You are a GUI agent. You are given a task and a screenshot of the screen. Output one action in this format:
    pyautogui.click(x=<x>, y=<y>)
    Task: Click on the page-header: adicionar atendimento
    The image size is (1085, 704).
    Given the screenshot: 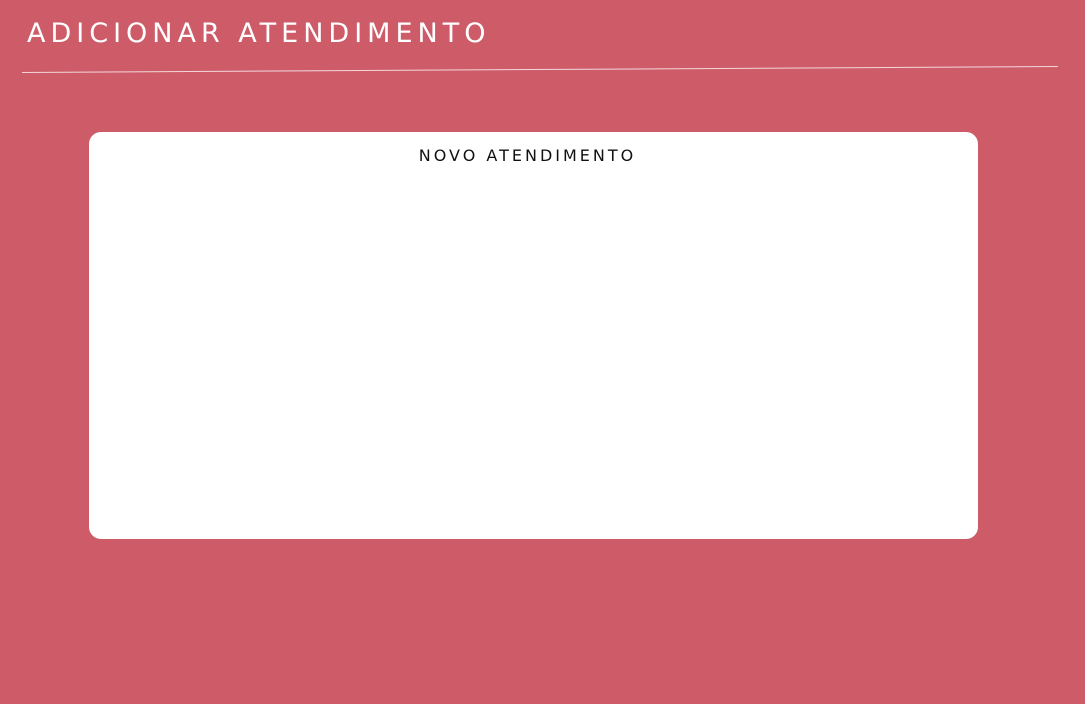 What is the action you would take?
    pyautogui.click(x=542, y=40)
    